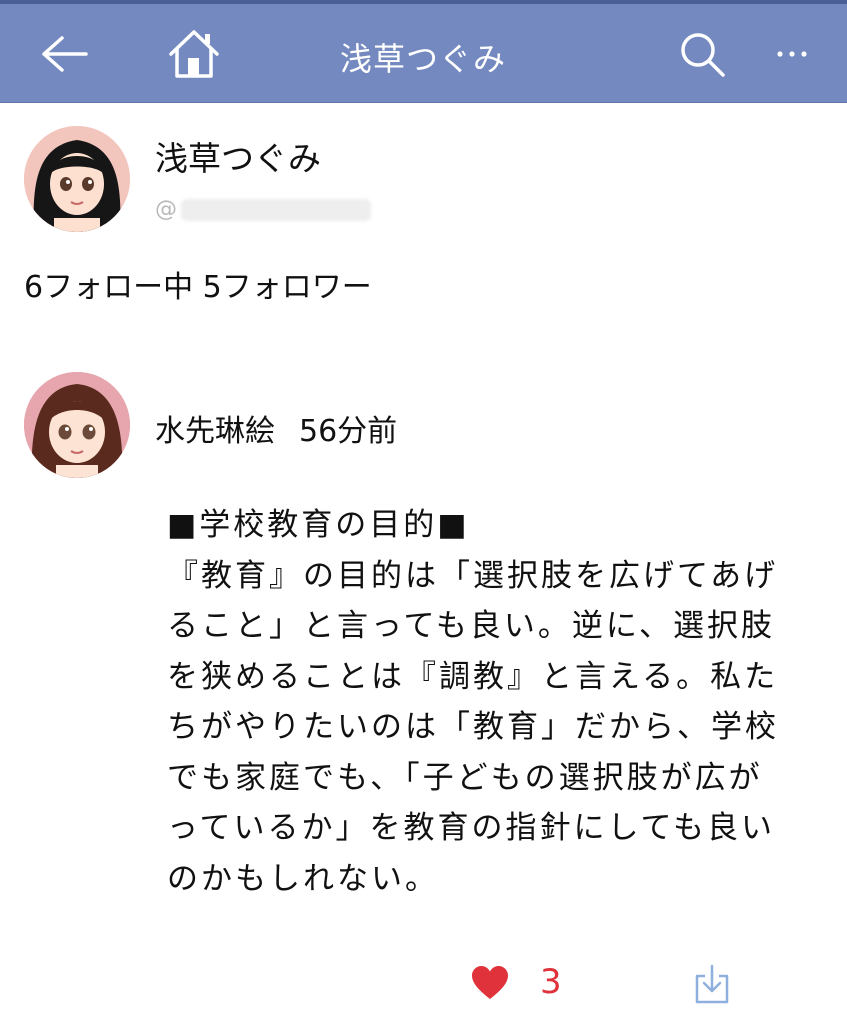 This screenshot has height=1024, width=847. I want to click on home-icon, so click(194, 54).